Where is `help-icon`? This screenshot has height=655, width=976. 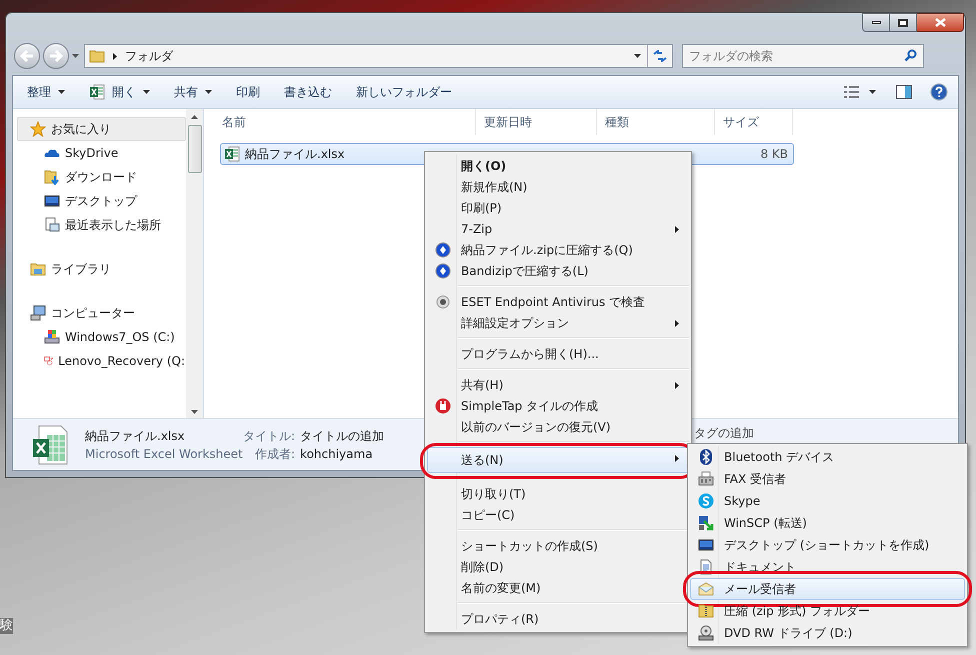
help-icon is located at coordinates (939, 92).